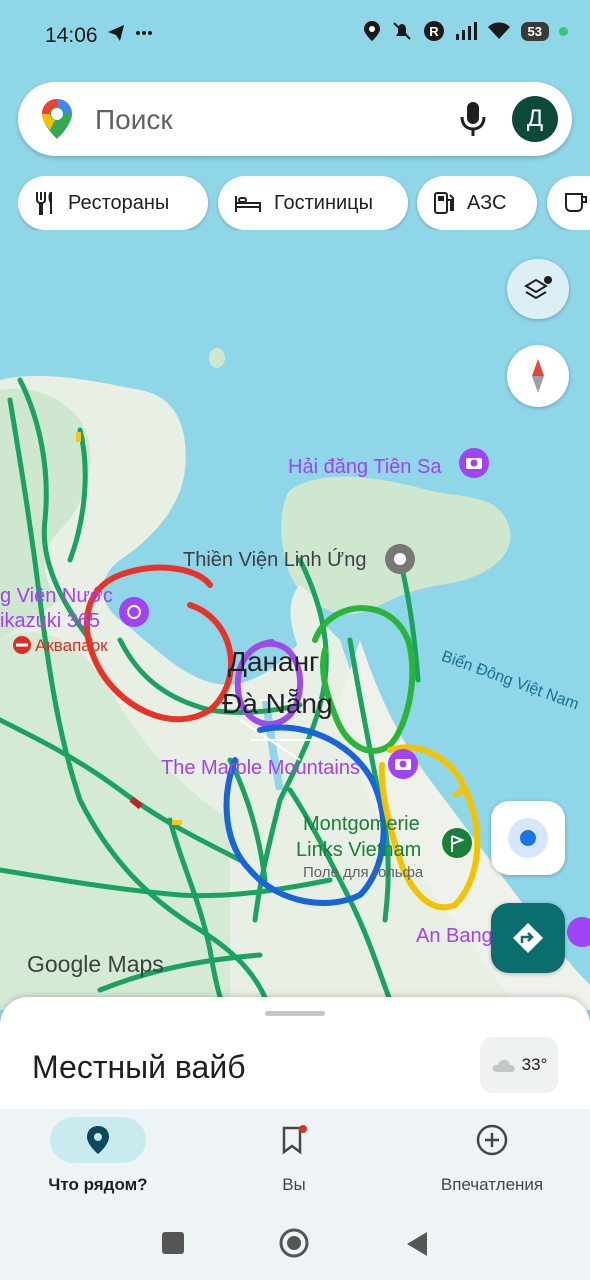  Describe the element at coordinates (323, 202) in the screenshot. I see `chip-label: Гостиницы` at that location.